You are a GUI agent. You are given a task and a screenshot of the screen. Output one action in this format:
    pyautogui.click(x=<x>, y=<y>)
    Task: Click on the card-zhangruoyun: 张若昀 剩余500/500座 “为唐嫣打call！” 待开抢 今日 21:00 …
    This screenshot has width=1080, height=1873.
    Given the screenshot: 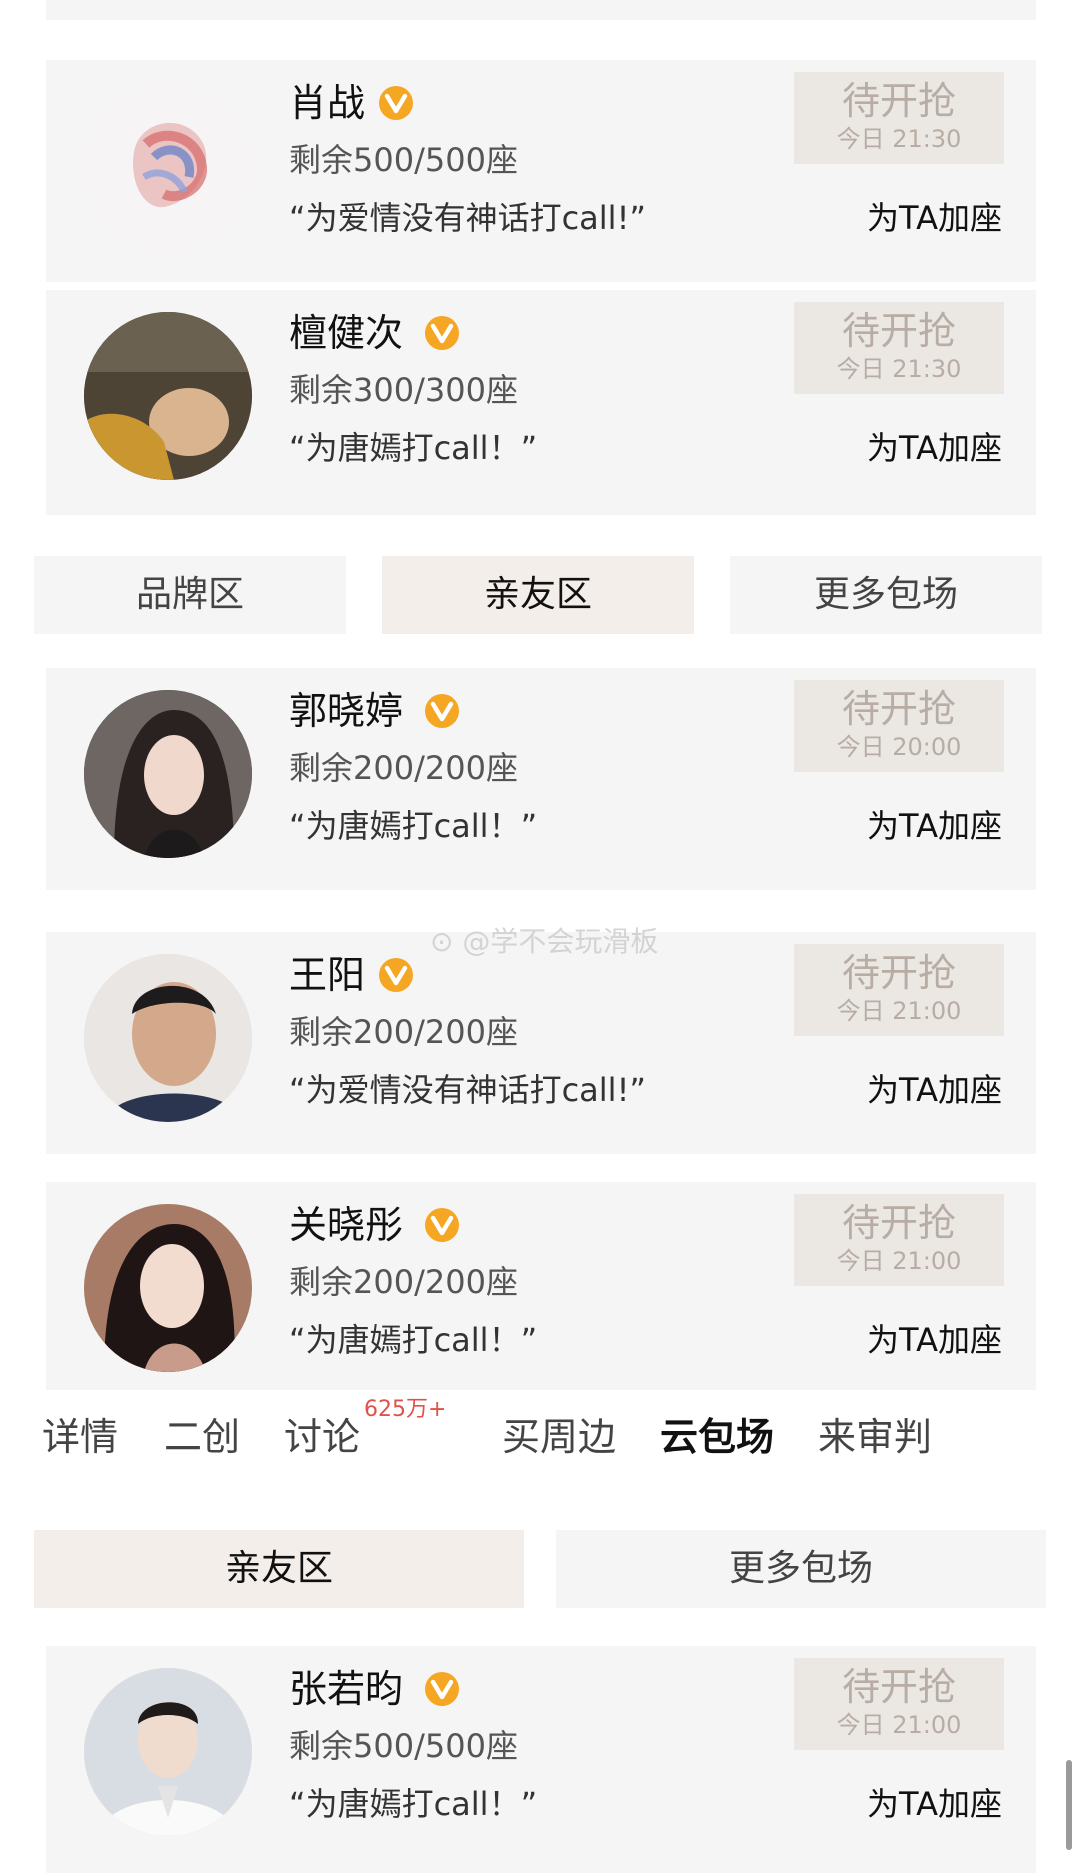 What is the action you would take?
    pyautogui.click(x=541, y=1759)
    